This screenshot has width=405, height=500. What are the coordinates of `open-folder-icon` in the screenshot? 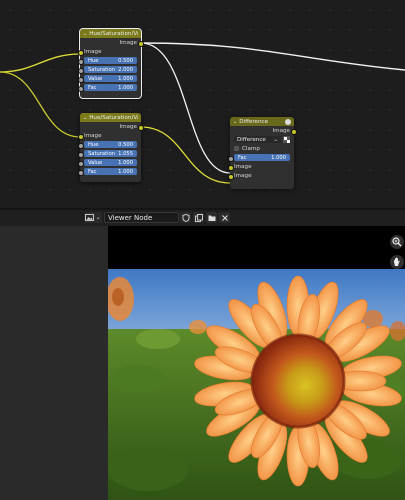 It's located at (211, 218).